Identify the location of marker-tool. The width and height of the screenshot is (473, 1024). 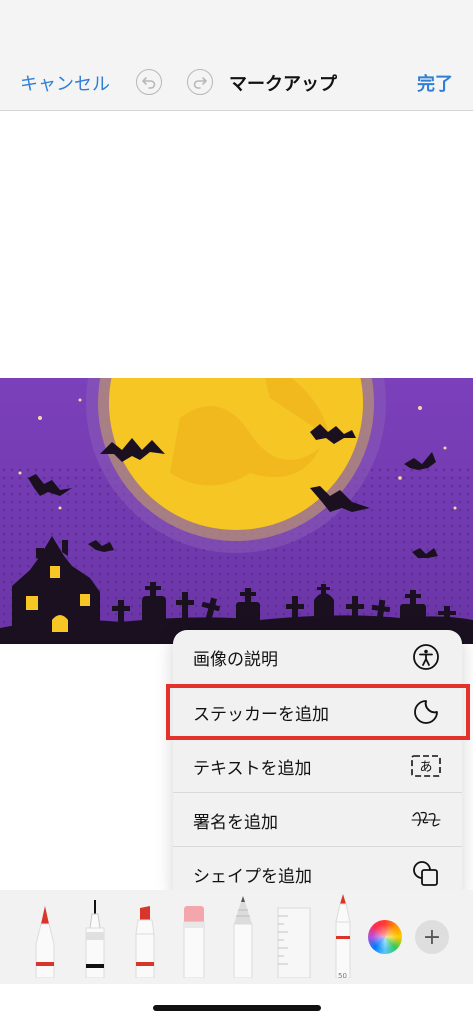
(145, 941).